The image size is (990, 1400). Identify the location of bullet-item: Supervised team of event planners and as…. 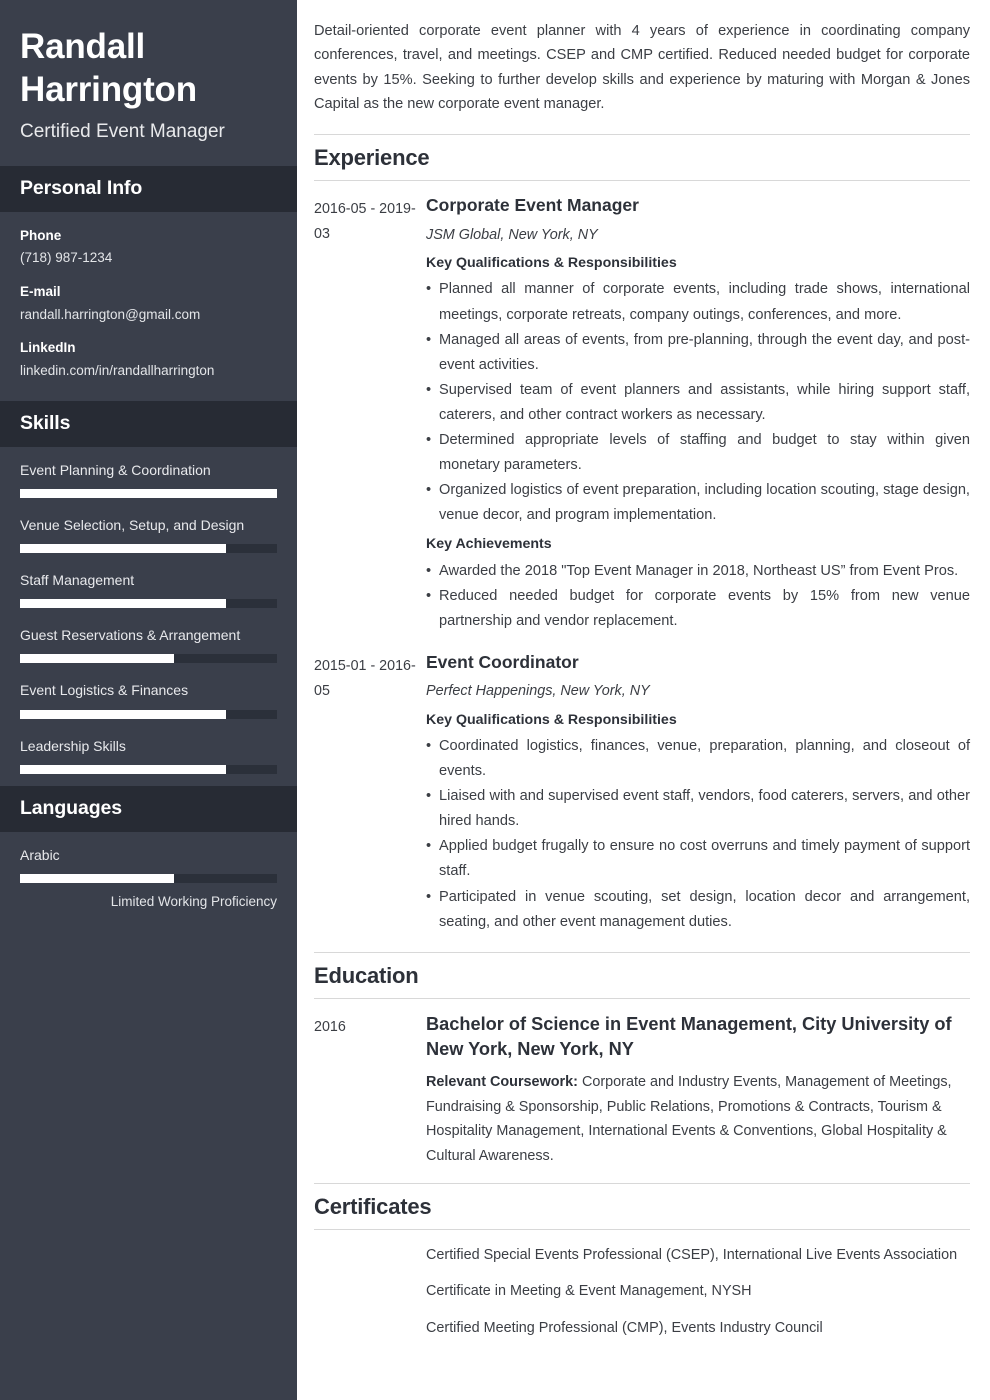
(698, 403).